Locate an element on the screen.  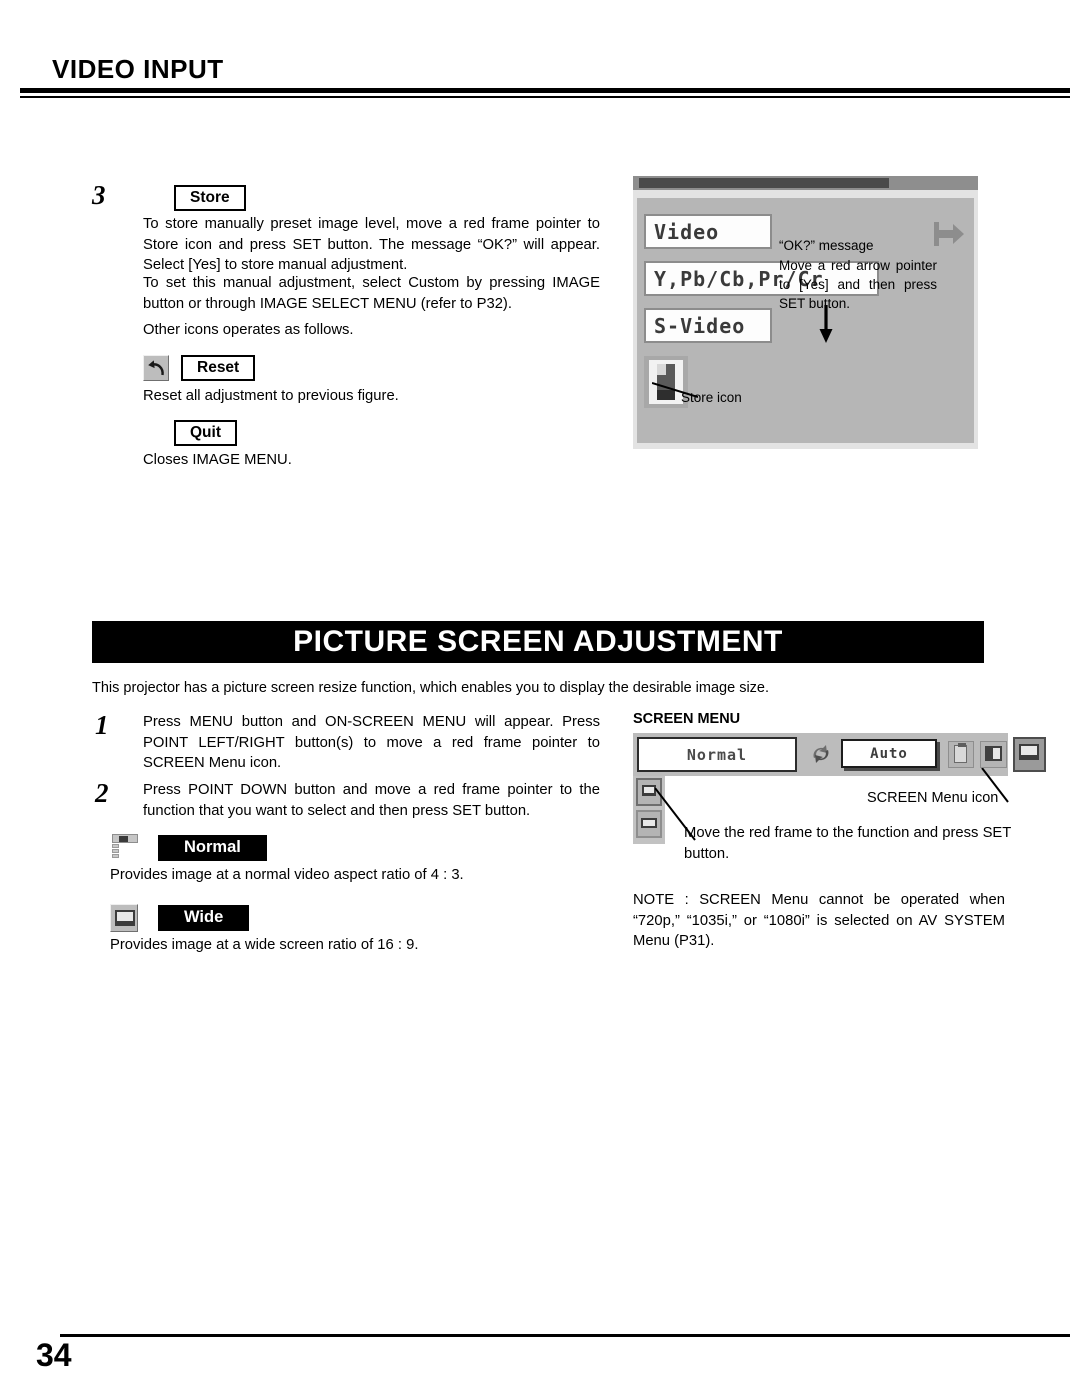
reset-label: Reset is located at coordinates (218, 368).